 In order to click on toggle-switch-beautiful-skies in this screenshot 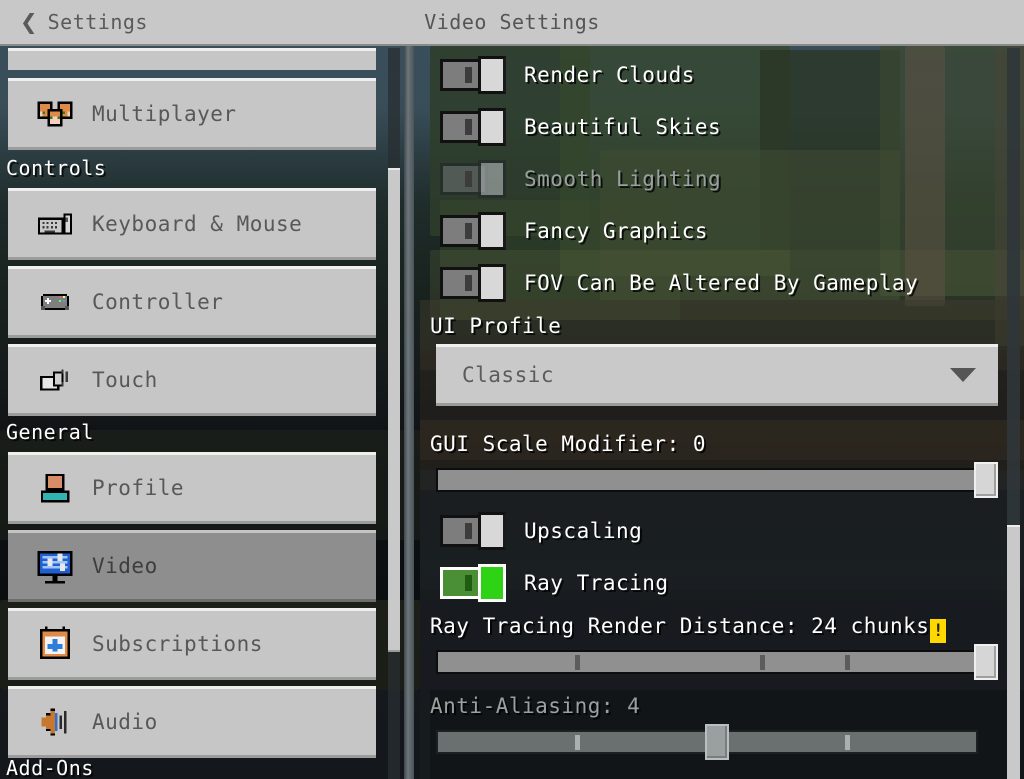, I will do `click(473, 127)`.